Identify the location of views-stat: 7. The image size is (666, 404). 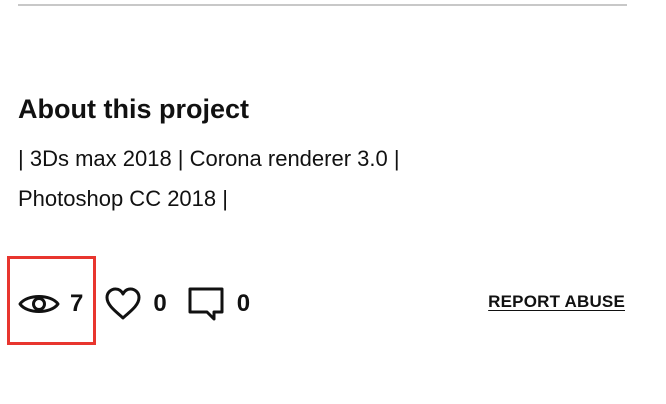
(50, 304).